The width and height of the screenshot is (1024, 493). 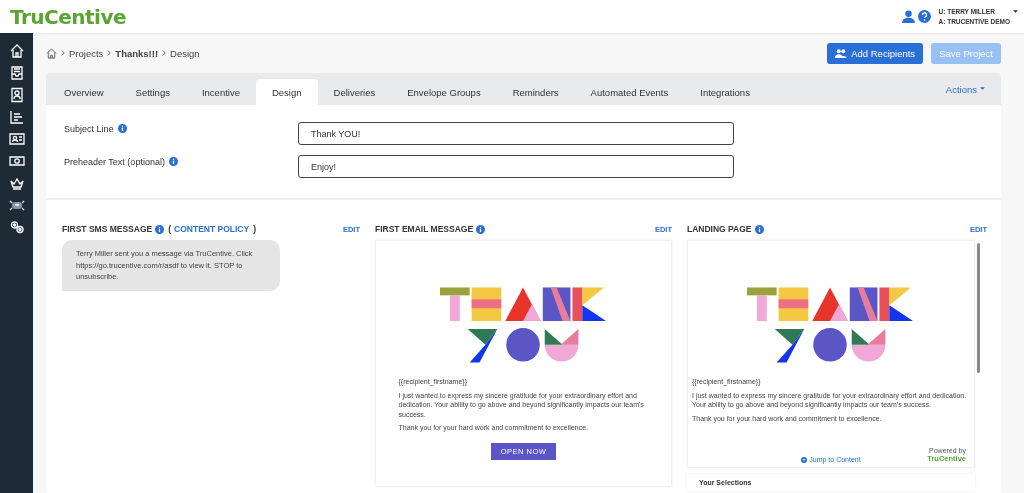 What do you see at coordinates (220, 92) in the screenshot?
I see `tab: Incentive` at bounding box center [220, 92].